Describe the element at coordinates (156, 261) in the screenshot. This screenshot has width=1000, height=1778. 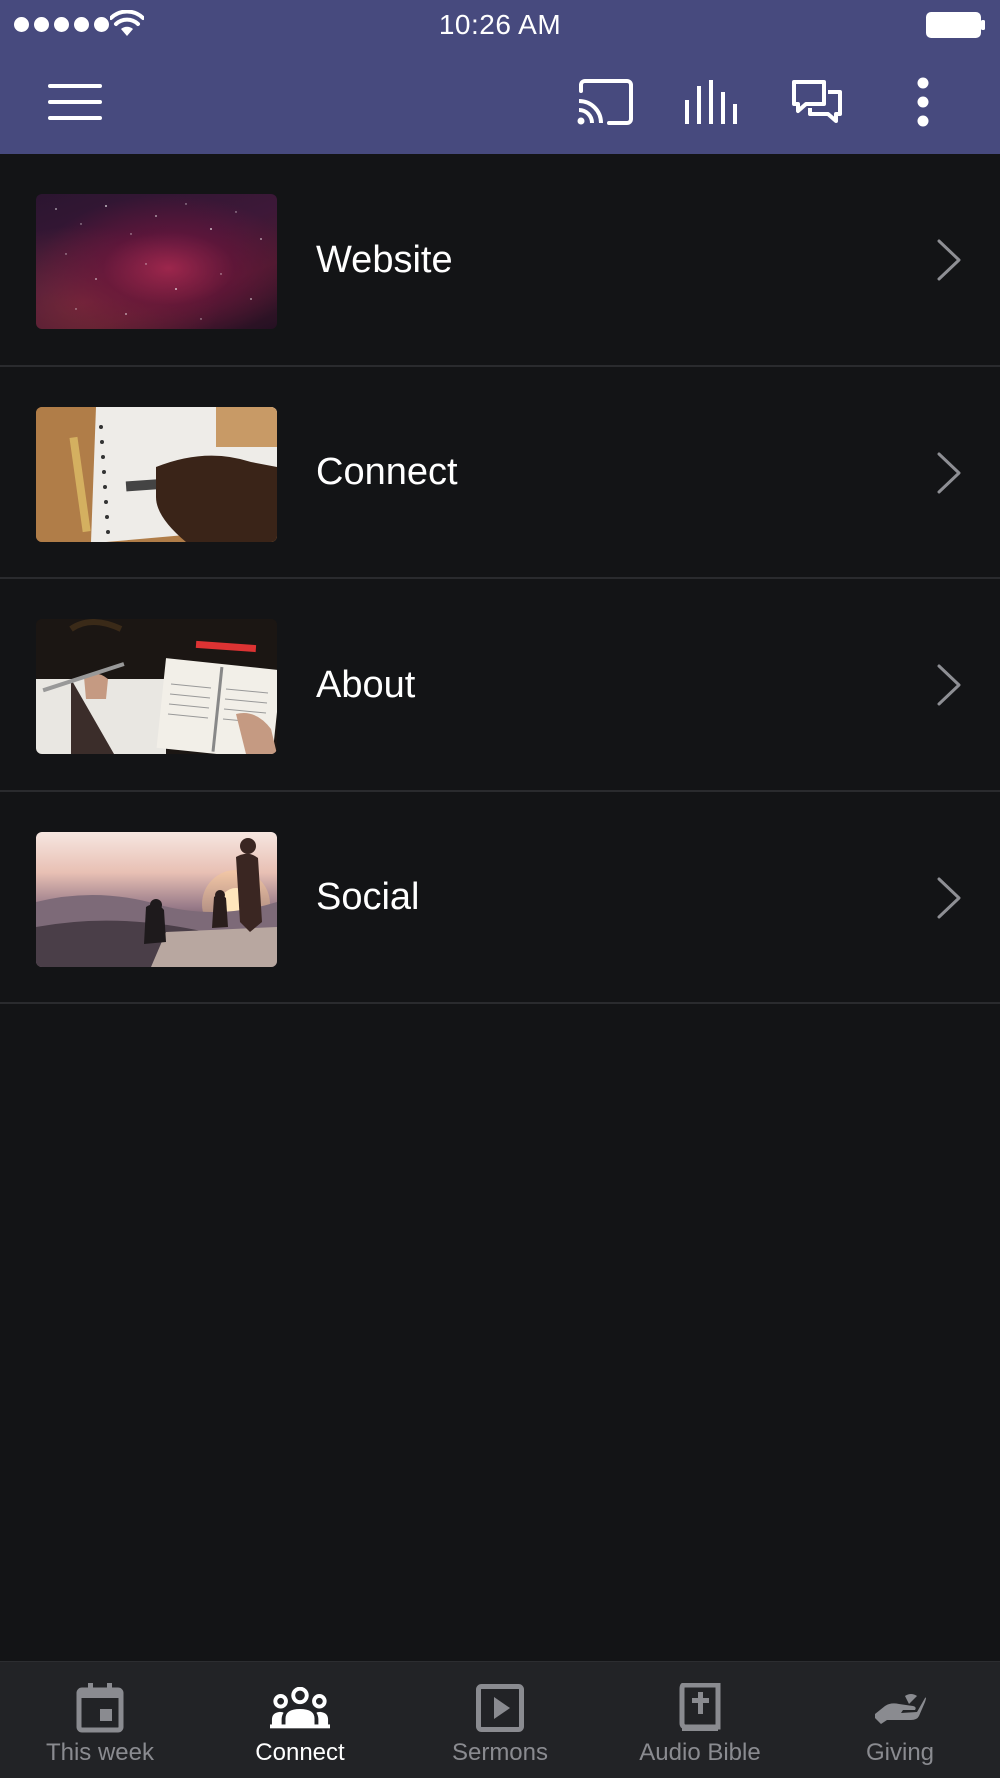
I see `night-sky-image` at that location.